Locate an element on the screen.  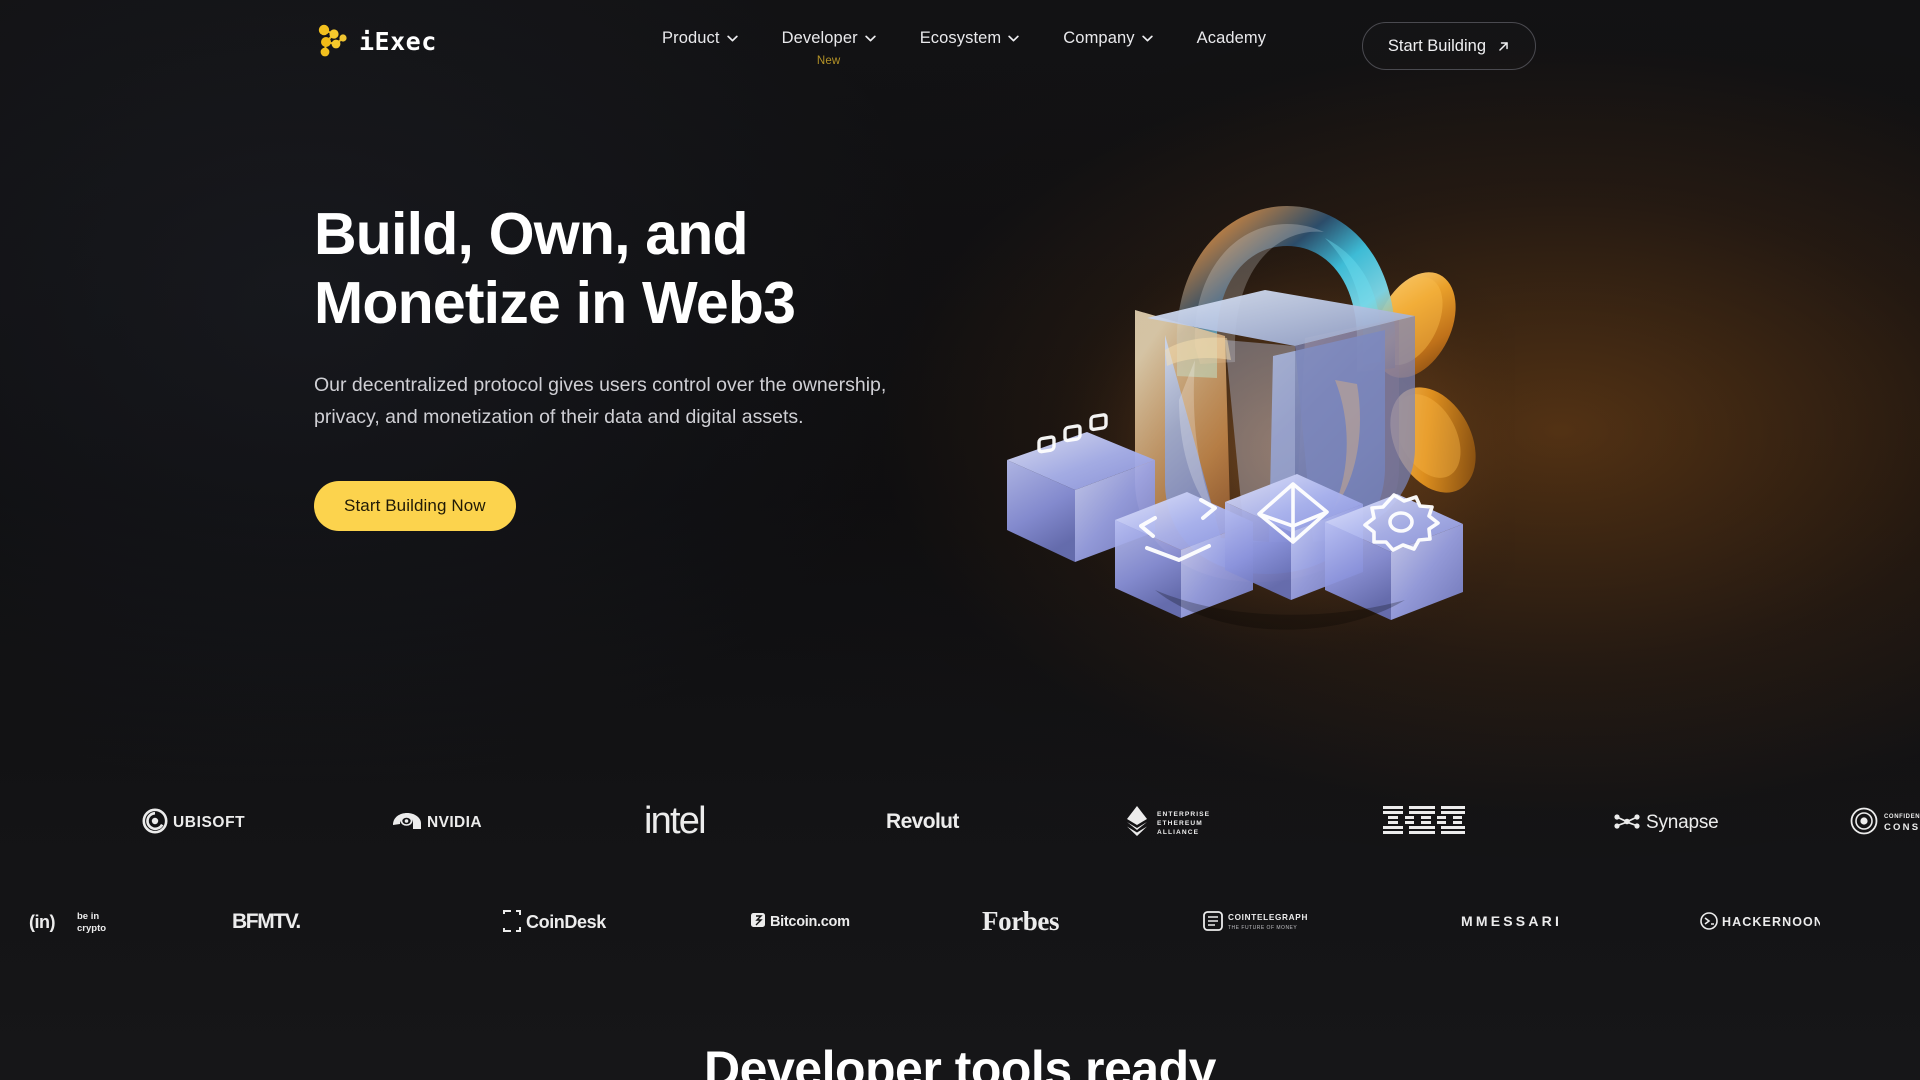
svg-text: NVIDIA is located at coordinates (454, 822).